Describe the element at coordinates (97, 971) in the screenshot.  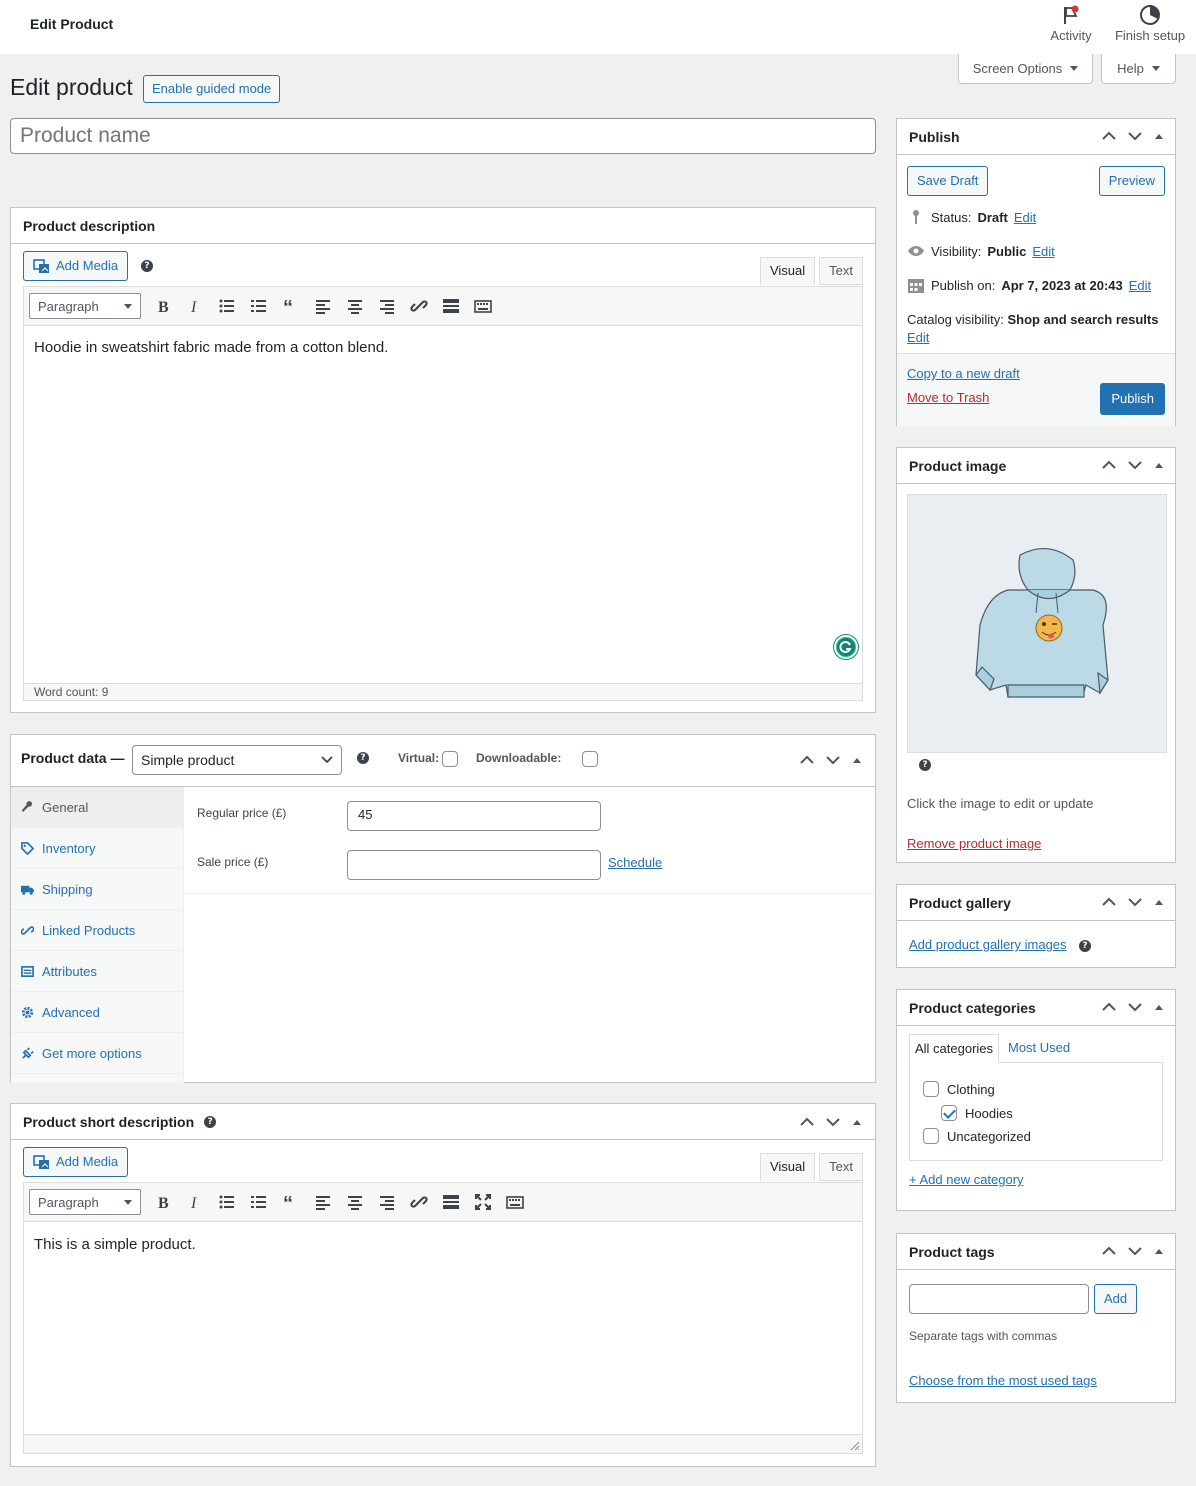
I see `tab-attributes: Attributes` at that location.